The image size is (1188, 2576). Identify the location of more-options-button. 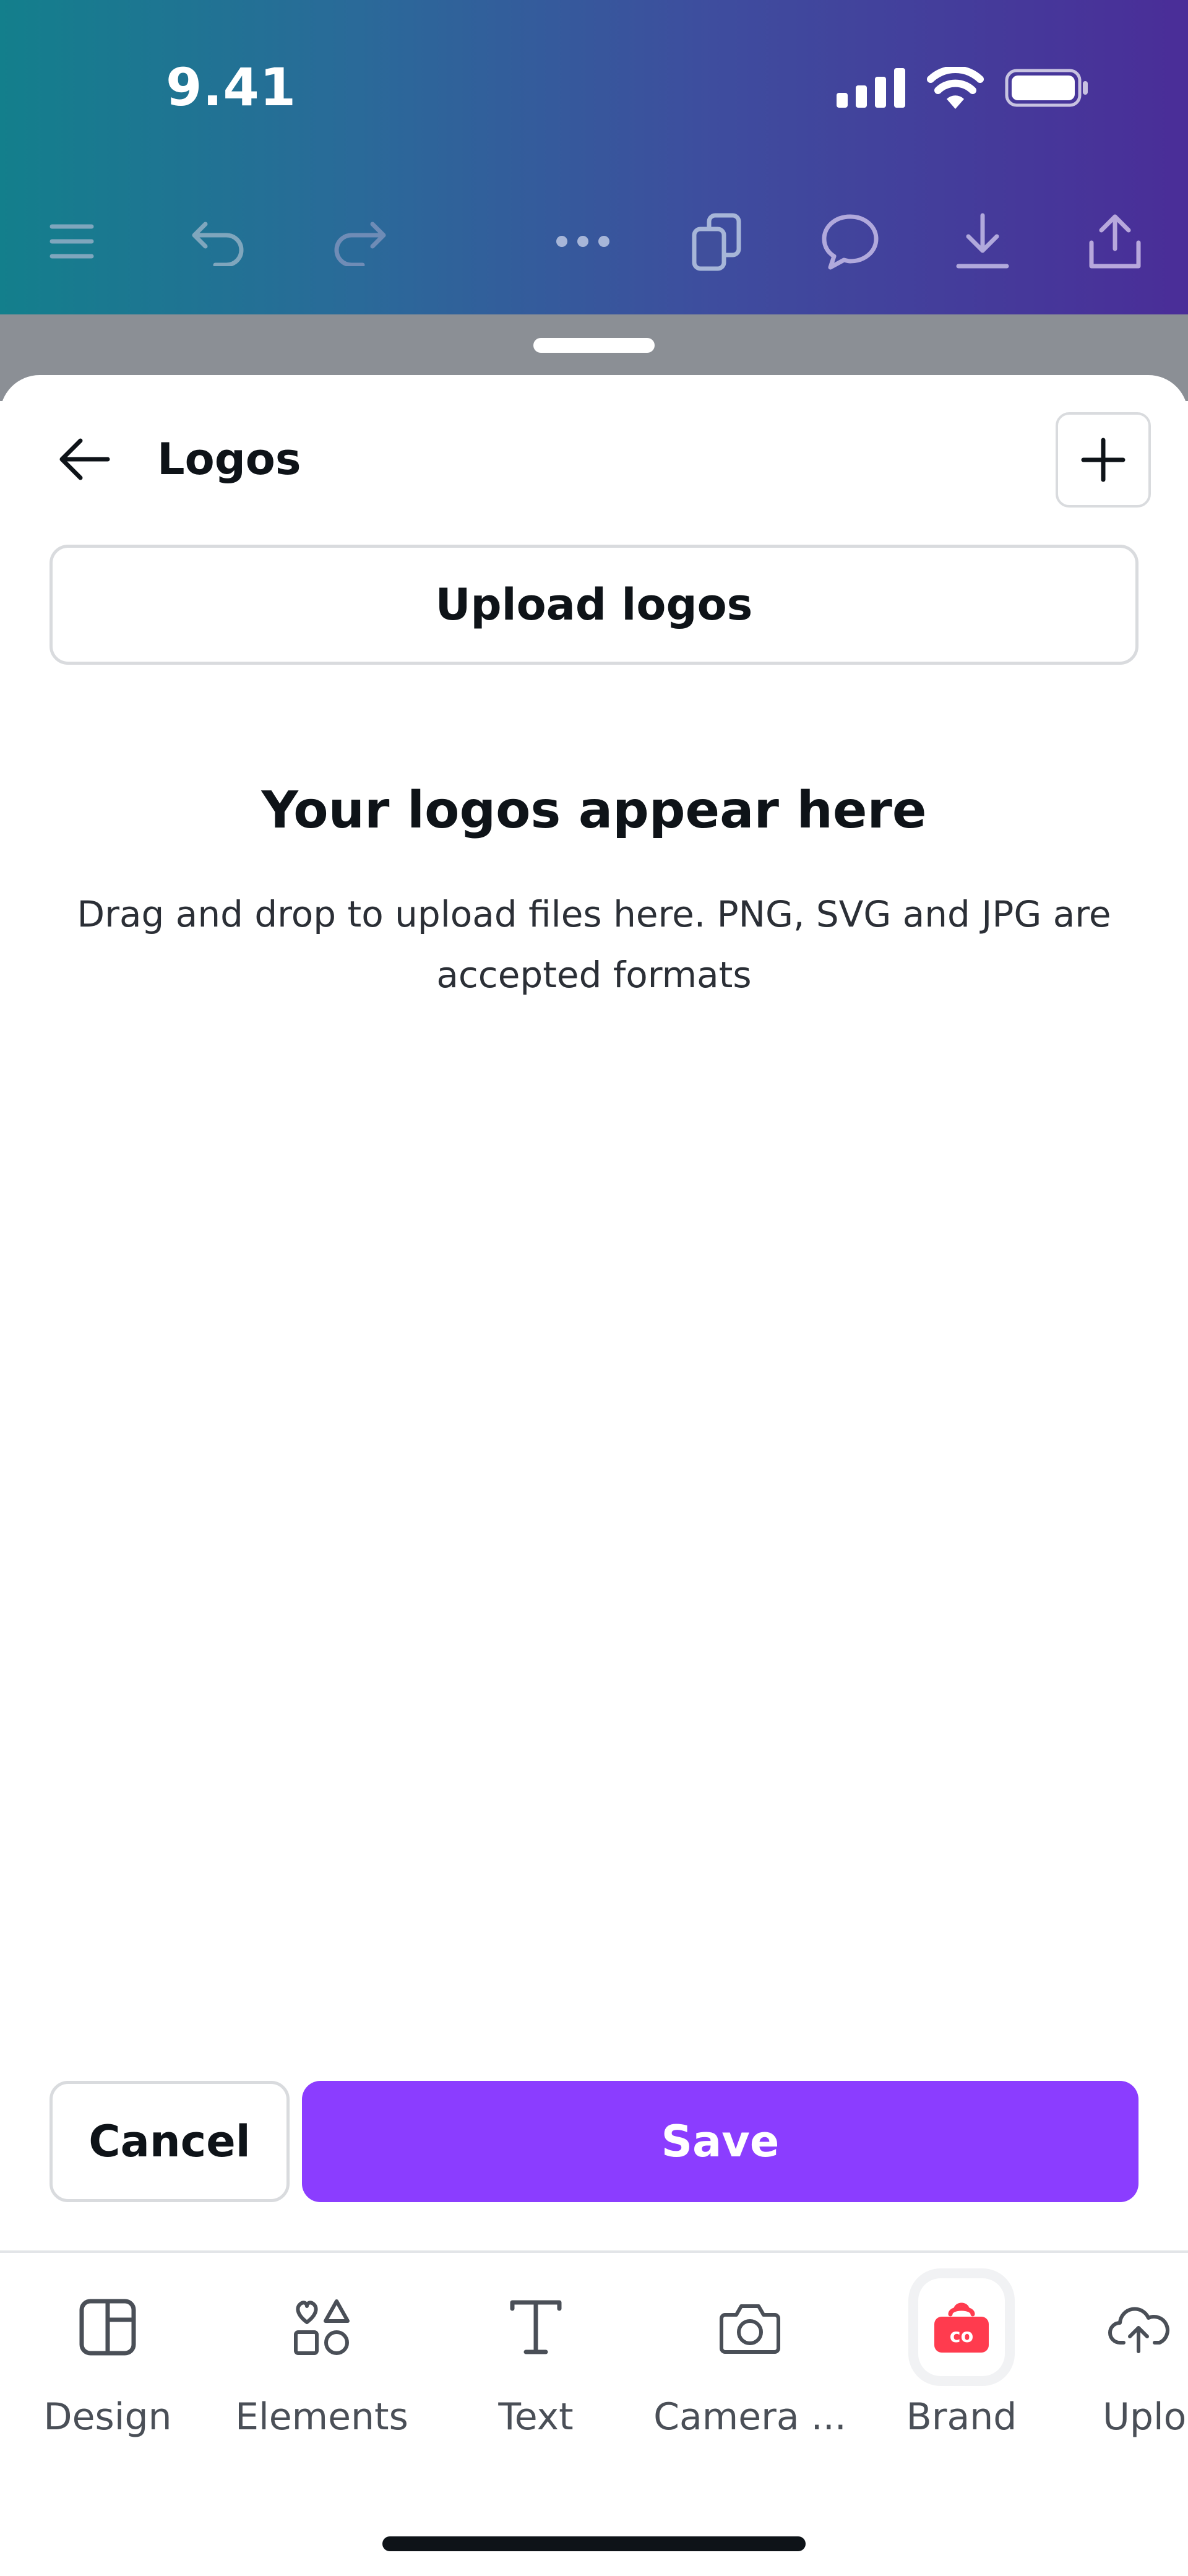
(583, 241).